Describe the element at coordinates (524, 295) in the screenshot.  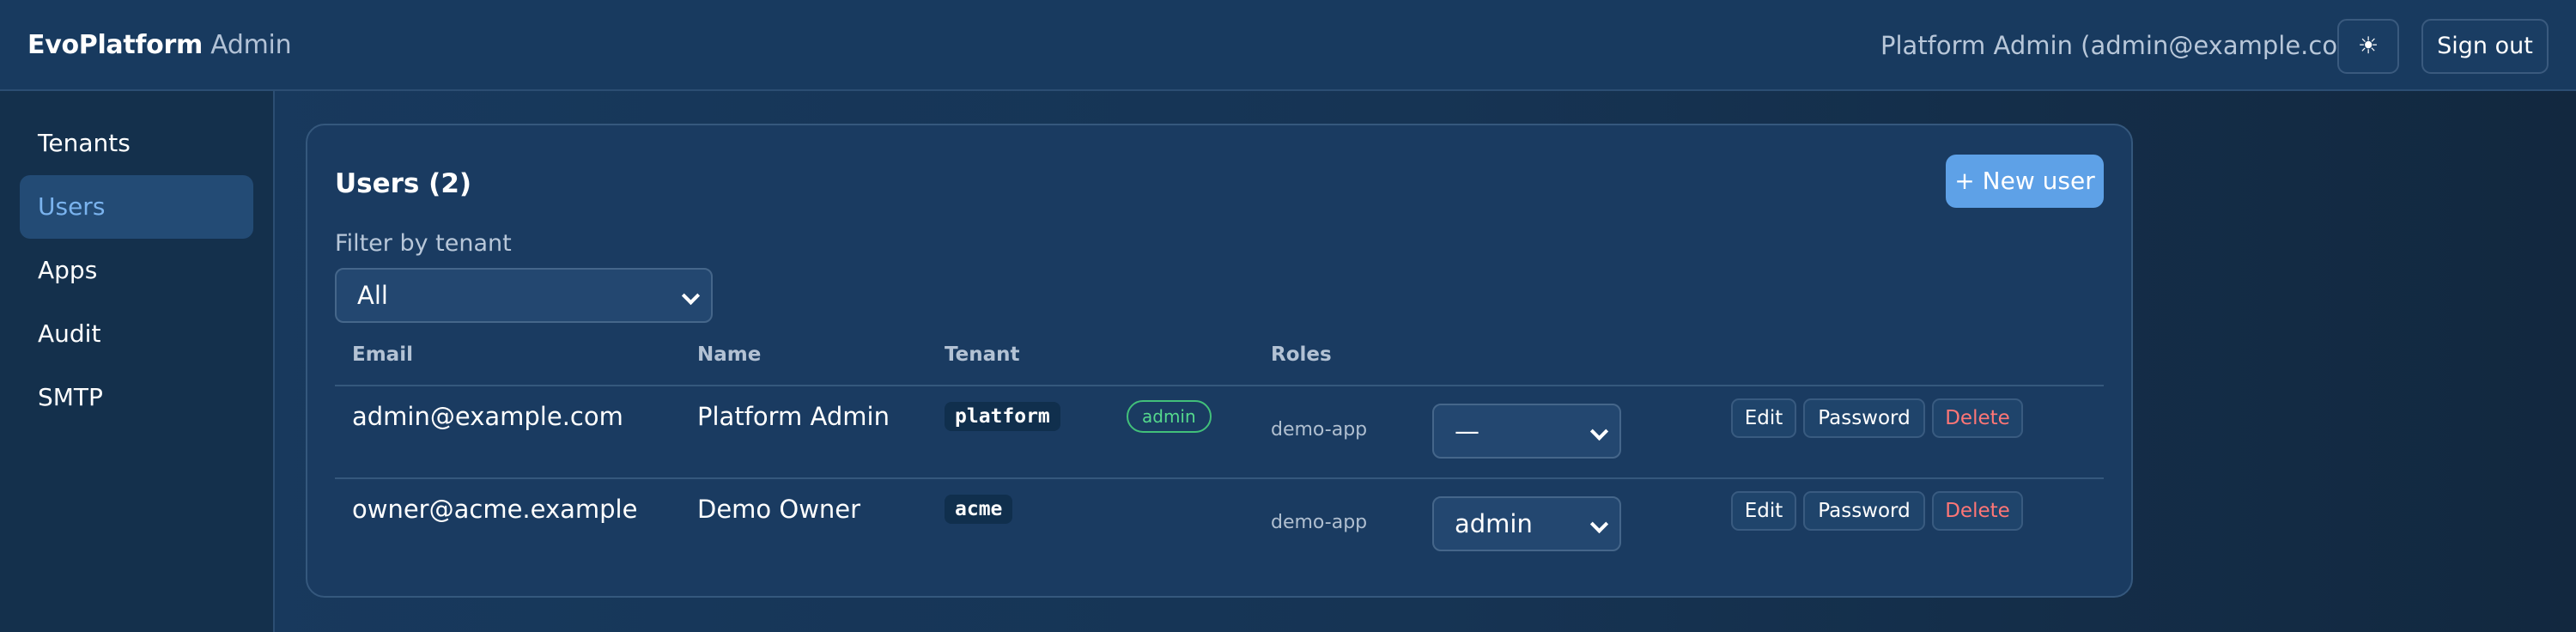
I see `tenant-filter-select: All` at that location.